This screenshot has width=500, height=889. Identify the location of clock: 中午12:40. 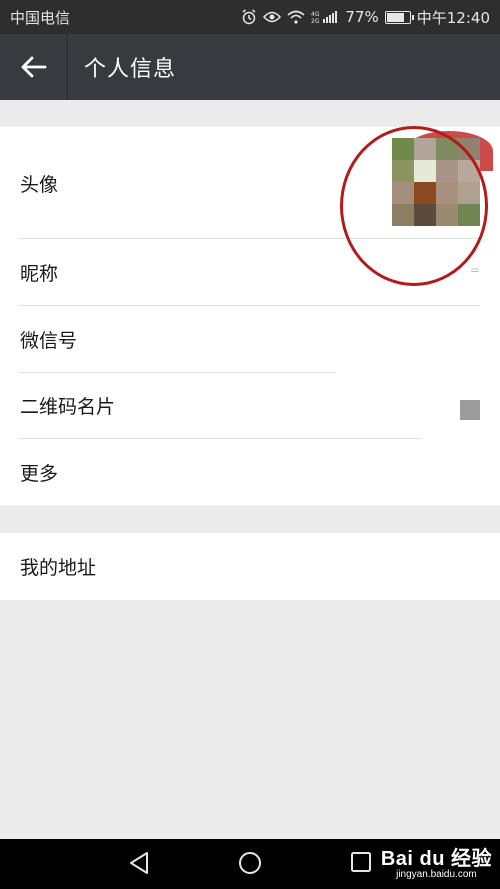
(453, 17).